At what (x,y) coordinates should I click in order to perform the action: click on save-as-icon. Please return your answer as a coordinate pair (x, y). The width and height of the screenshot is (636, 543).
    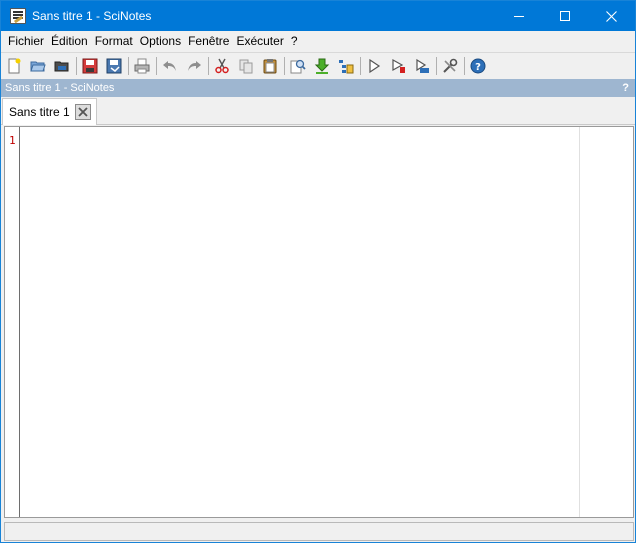
    Looking at the image, I should click on (114, 65).